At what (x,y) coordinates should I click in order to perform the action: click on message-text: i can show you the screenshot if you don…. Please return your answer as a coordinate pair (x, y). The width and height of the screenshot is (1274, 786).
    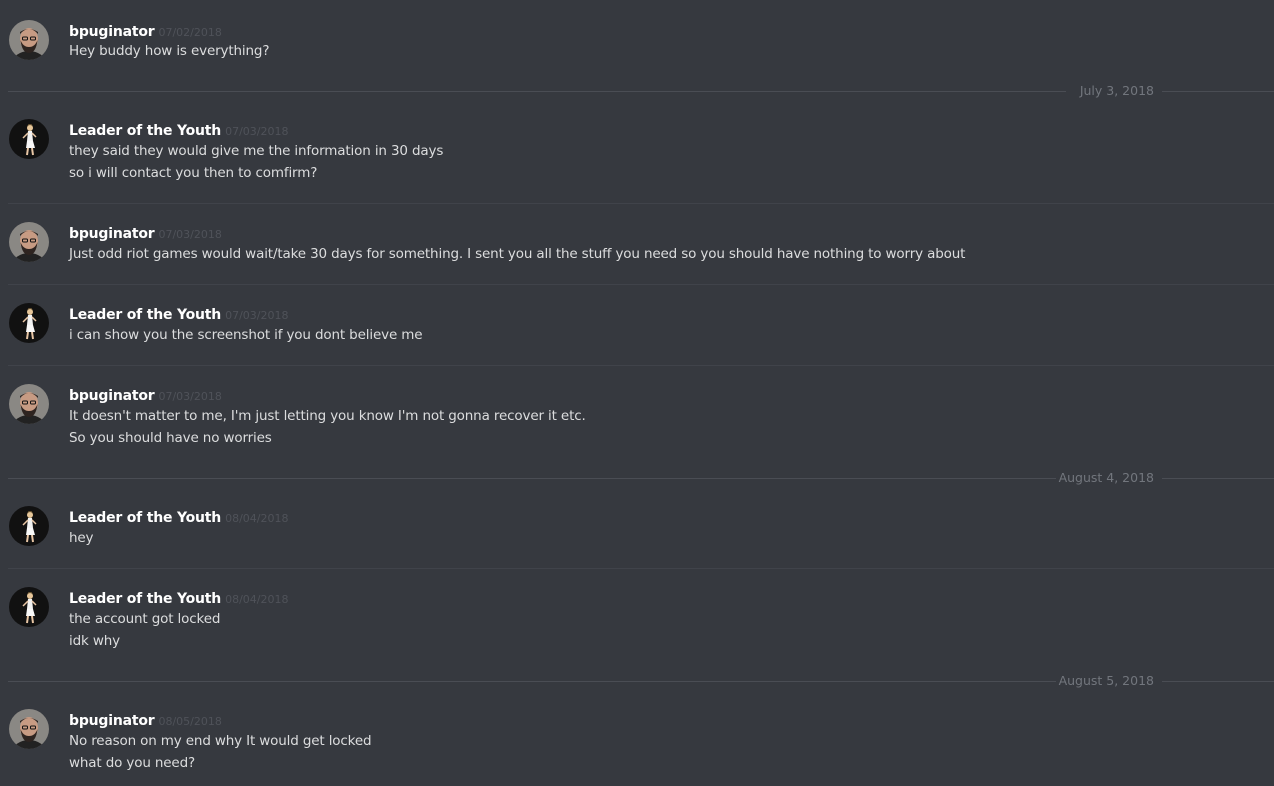
    Looking at the image, I should click on (246, 335).